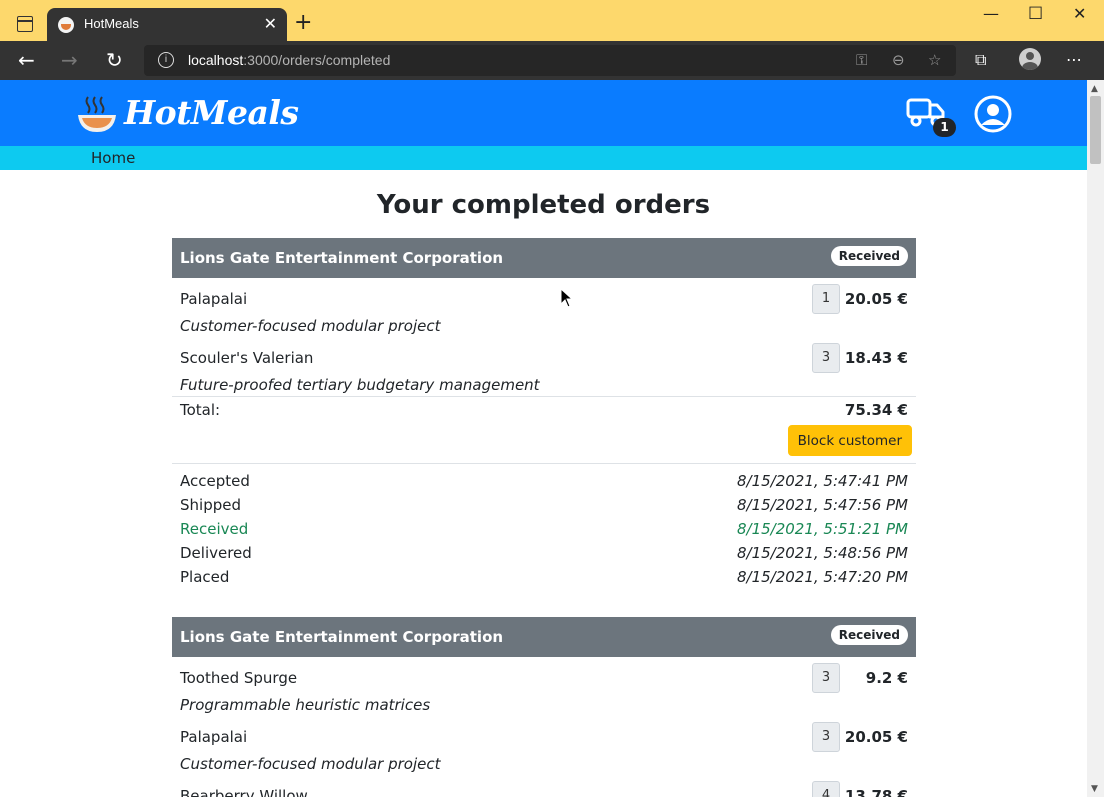 The image size is (1104, 797). What do you see at coordinates (544, 786) in the screenshot?
I see `order-item: Bearberry Willow 4 13.78 €` at bounding box center [544, 786].